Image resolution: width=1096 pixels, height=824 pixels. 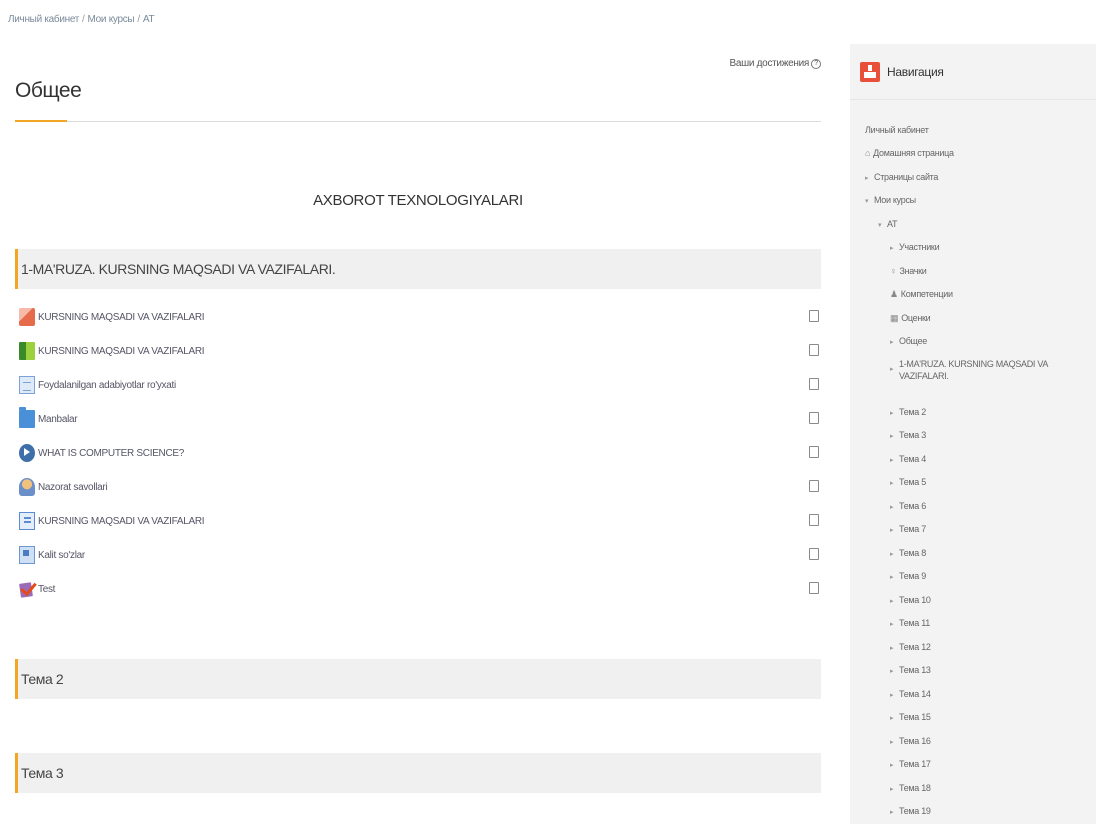 I want to click on nav-item-site-pages: ▸ Страницы сайта, so click(x=901, y=178).